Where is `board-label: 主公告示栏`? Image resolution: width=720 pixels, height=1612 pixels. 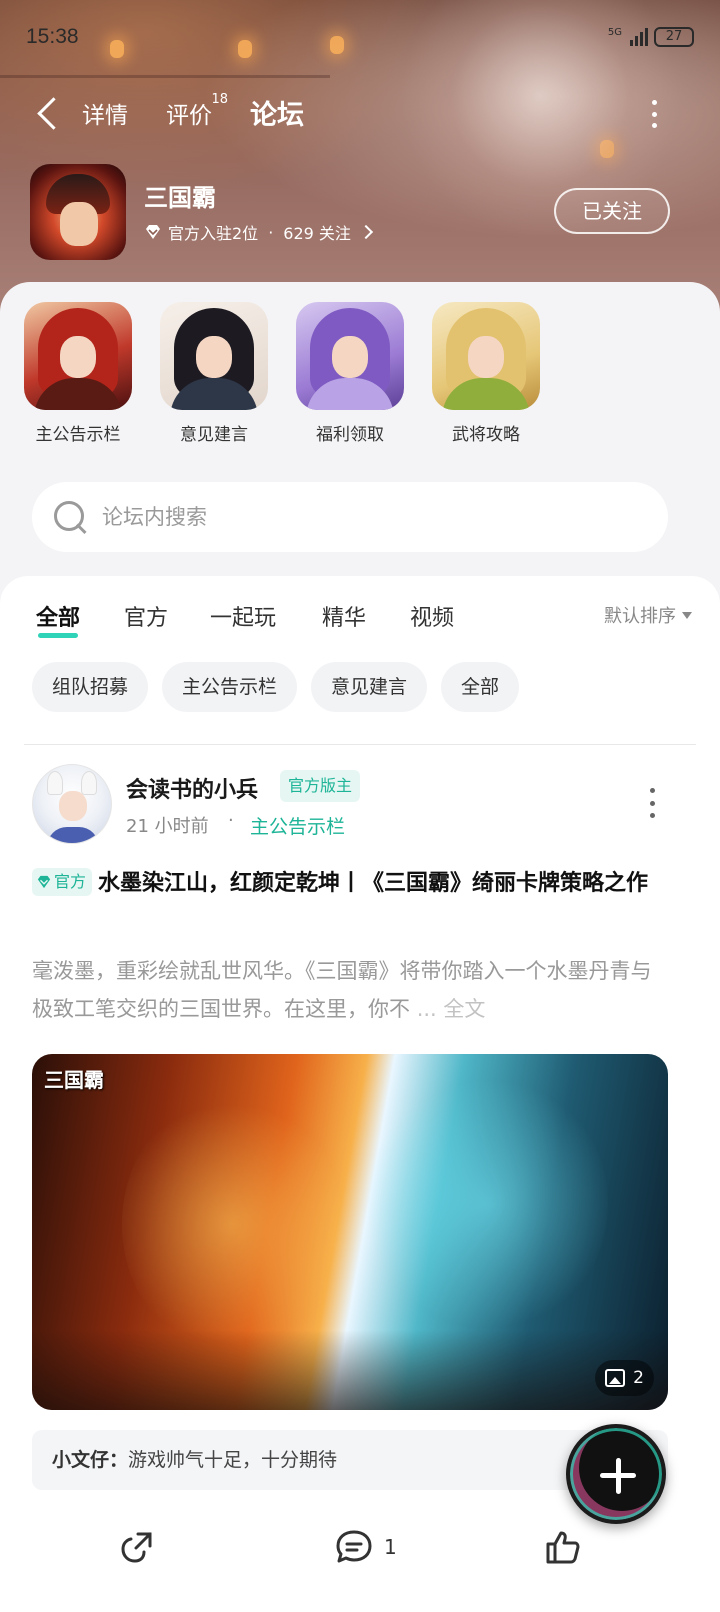
board-label: 主公告示栏 is located at coordinates (78, 435).